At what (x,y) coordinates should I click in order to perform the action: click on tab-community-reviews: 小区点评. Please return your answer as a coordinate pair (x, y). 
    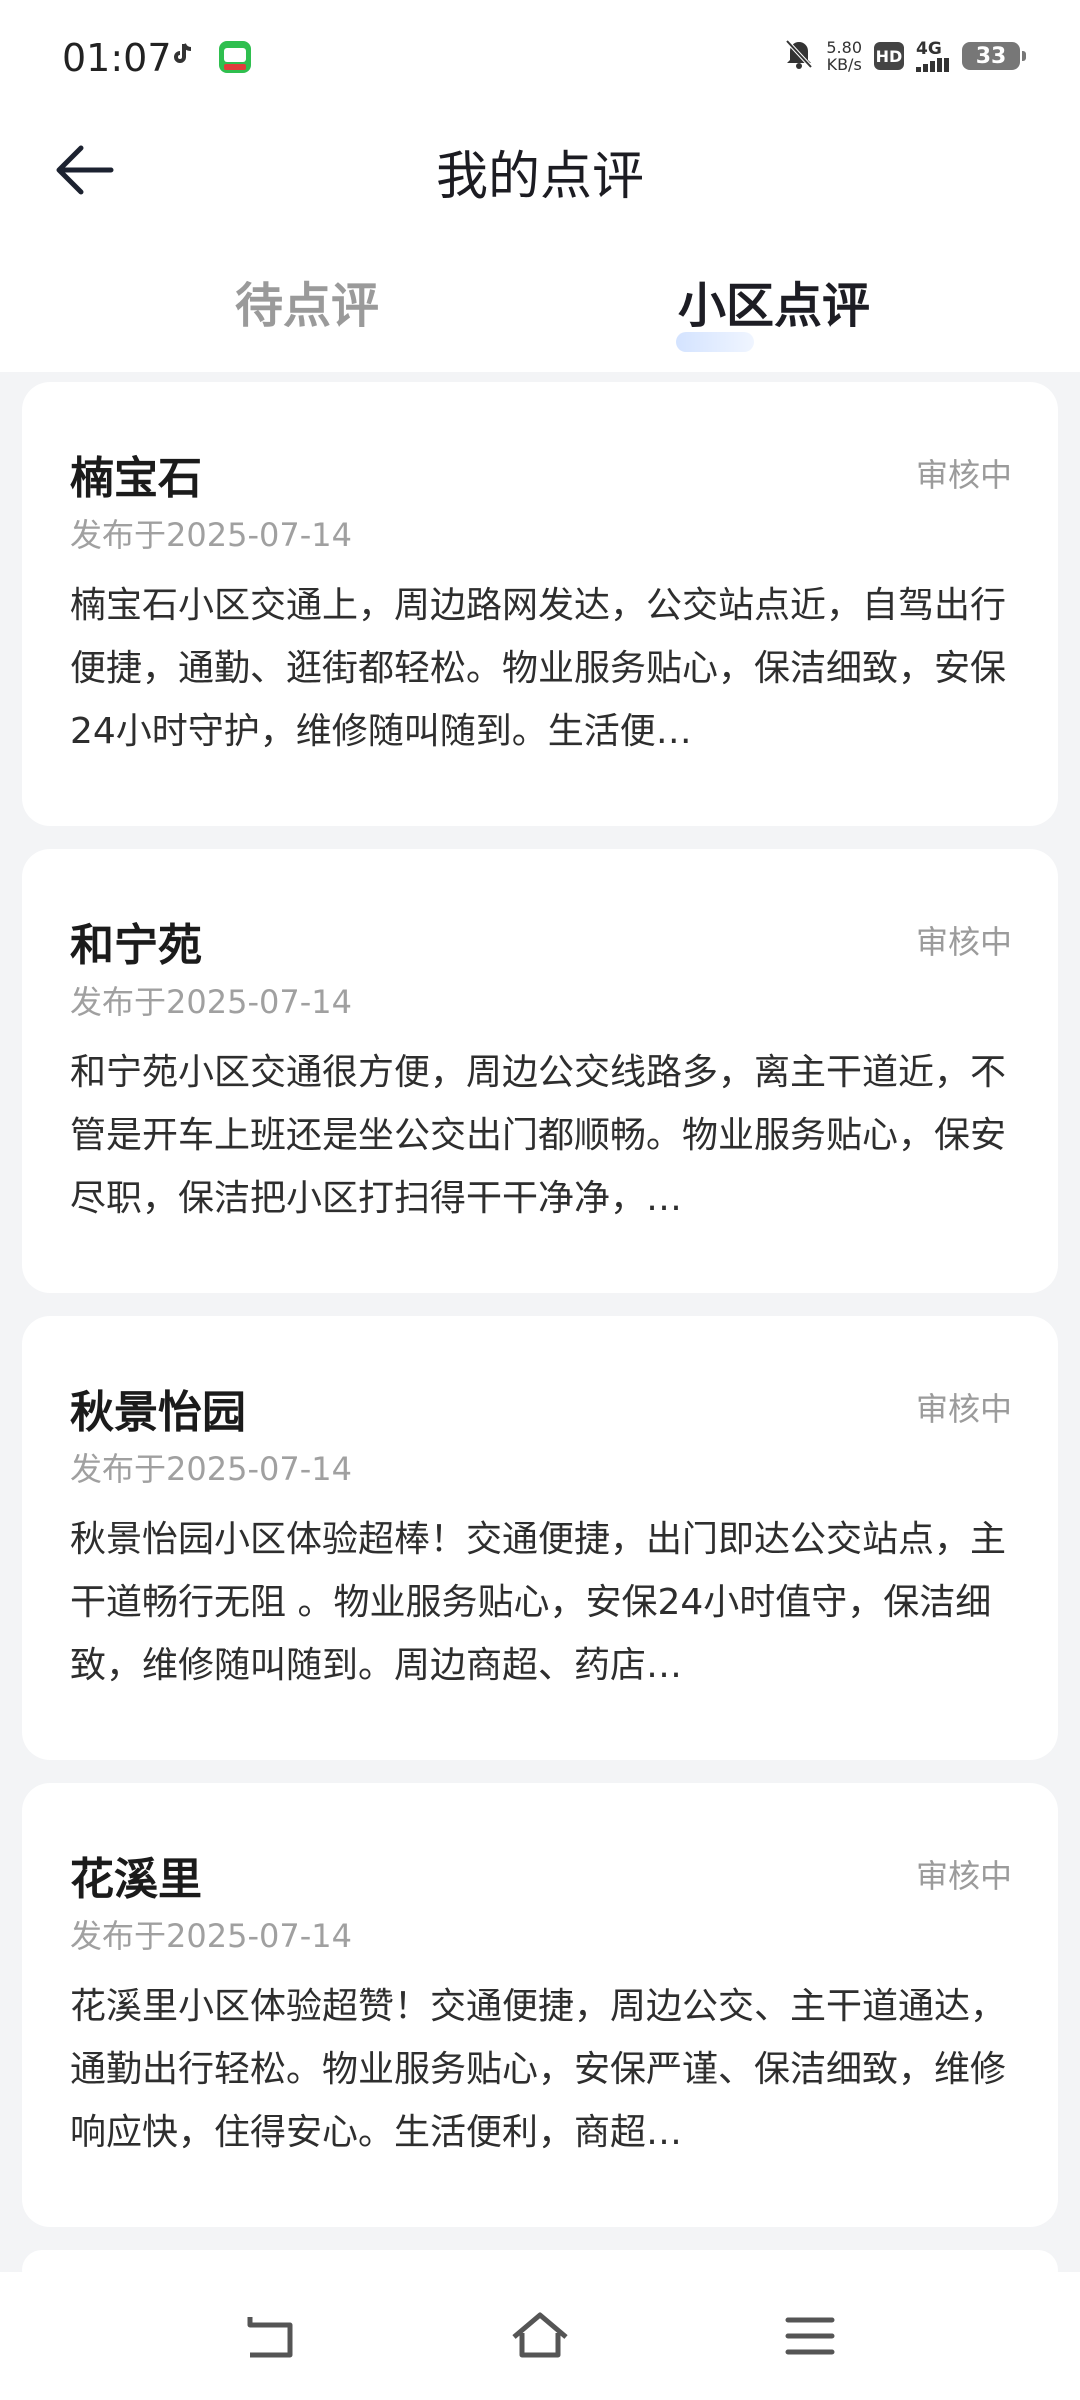
    Looking at the image, I should click on (774, 301).